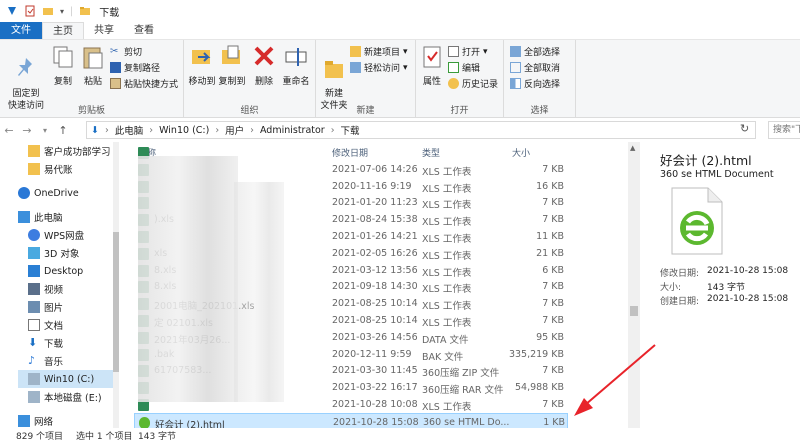 This screenshot has width=800, height=442. I want to click on nav-scrollbar, so click(116, 285).